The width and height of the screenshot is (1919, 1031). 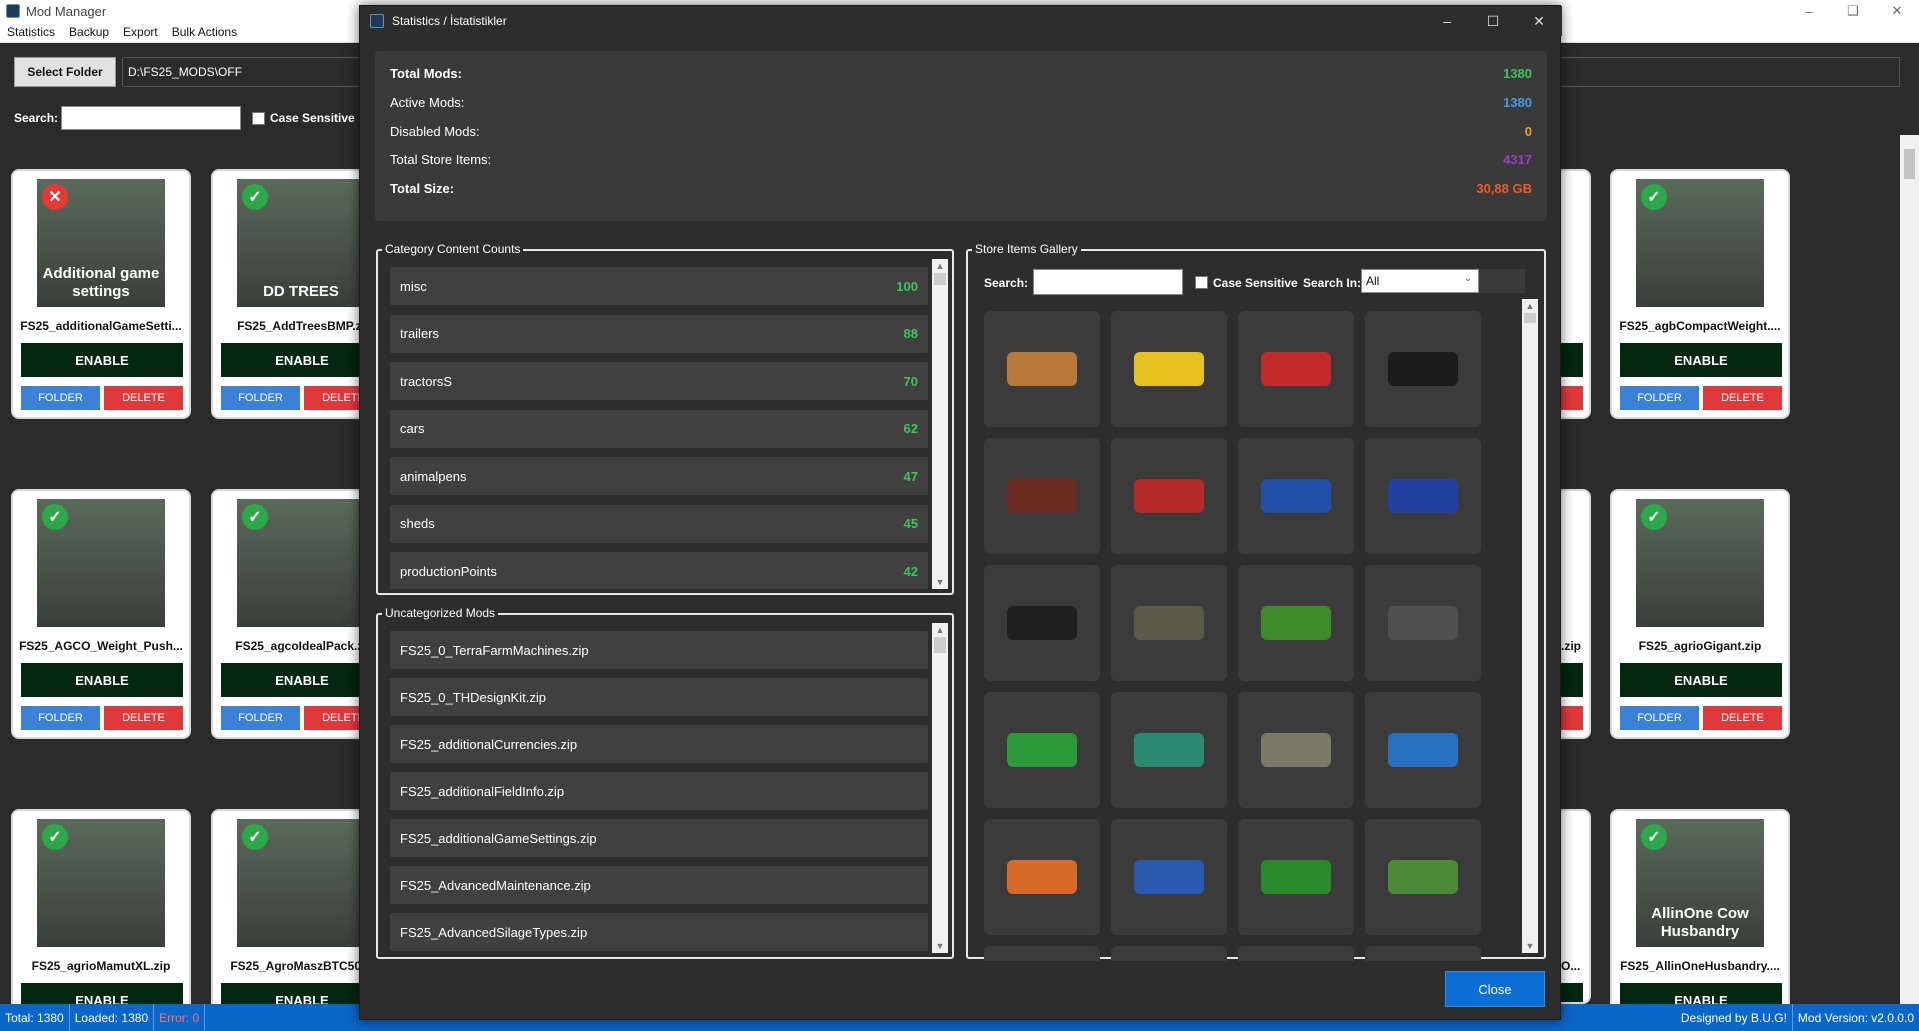 What do you see at coordinates (961, 131) in the screenshot?
I see `summary-row: Disabled Mods: 0` at bounding box center [961, 131].